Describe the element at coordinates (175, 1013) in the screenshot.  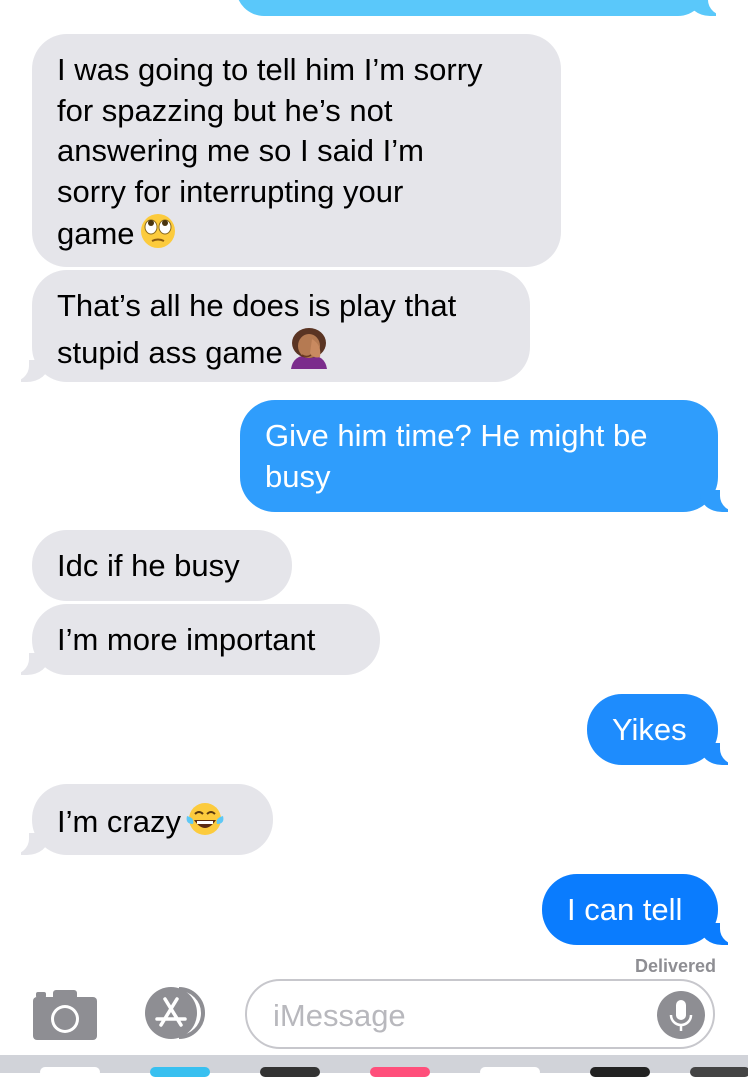
I see `app-store-icon` at that location.